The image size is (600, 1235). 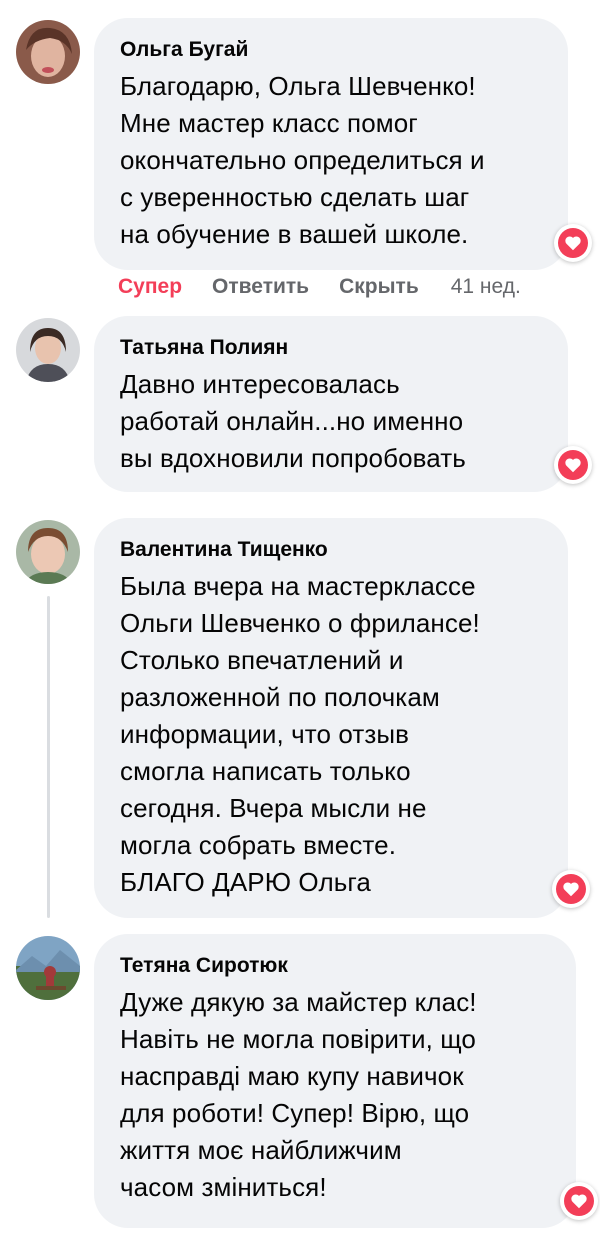 I want to click on comment-author: Ольга Бугай, so click(x=331, y=50).